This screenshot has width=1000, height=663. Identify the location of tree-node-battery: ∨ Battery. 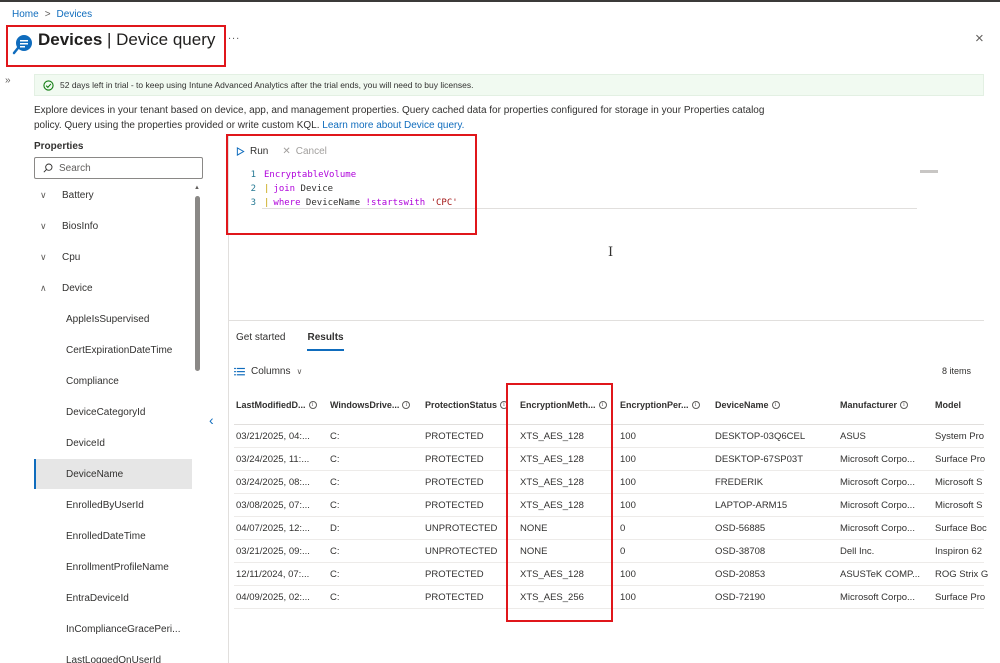
(113, 195).